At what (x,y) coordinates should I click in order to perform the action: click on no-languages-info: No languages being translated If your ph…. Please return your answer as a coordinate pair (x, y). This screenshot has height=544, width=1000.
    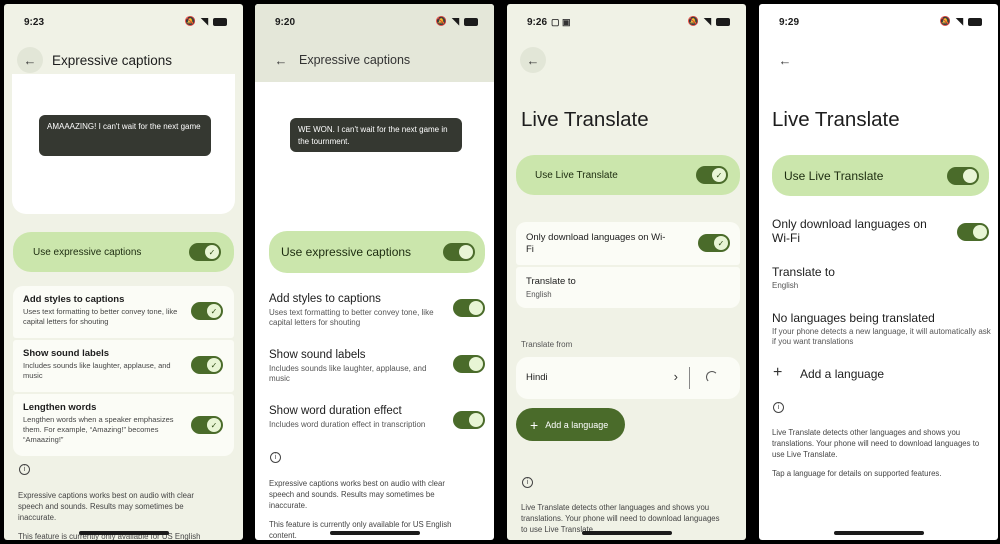
    Looking at the image, I should click on (881, 330).